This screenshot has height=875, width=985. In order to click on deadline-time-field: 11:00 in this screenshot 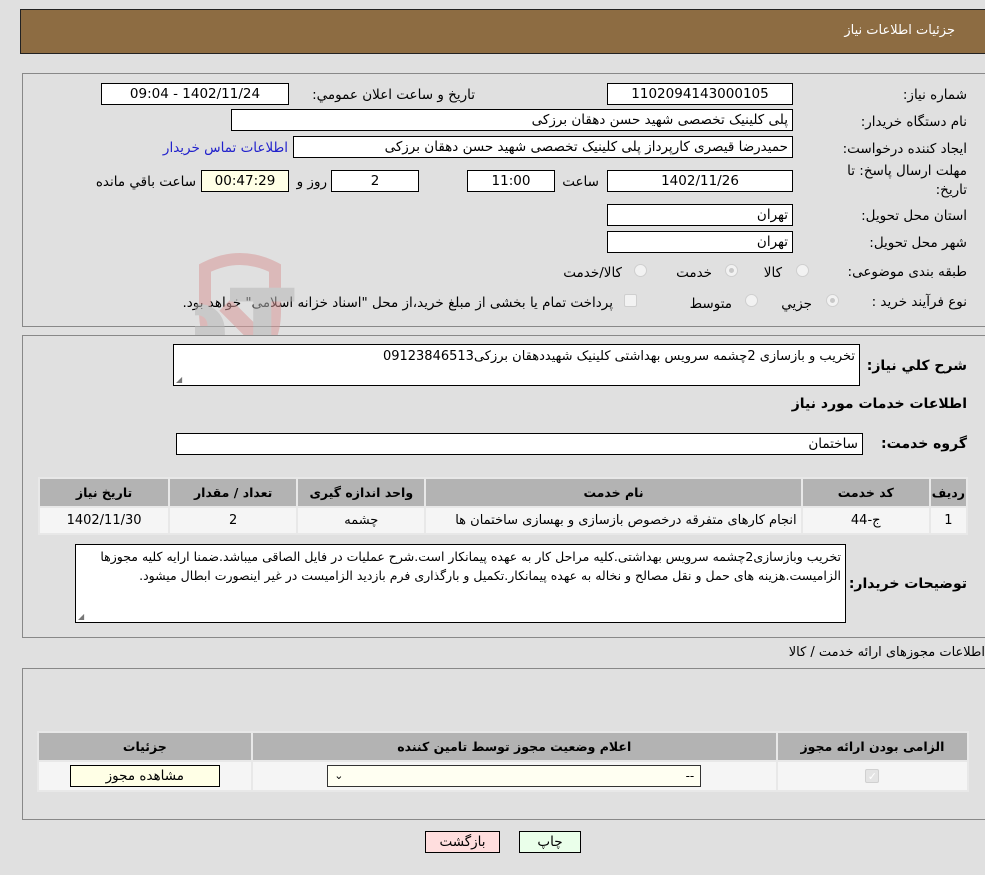, I will do `click(511, 181)`.